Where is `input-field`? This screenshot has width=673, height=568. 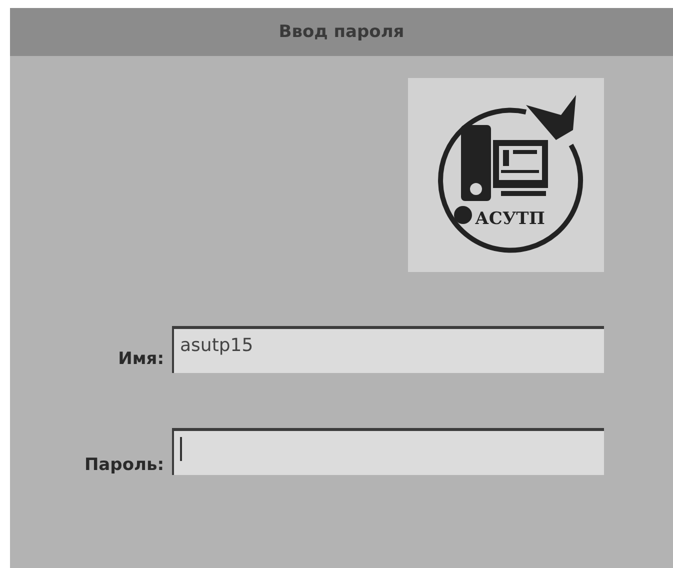
input-field is located at coordinates (388, 451).